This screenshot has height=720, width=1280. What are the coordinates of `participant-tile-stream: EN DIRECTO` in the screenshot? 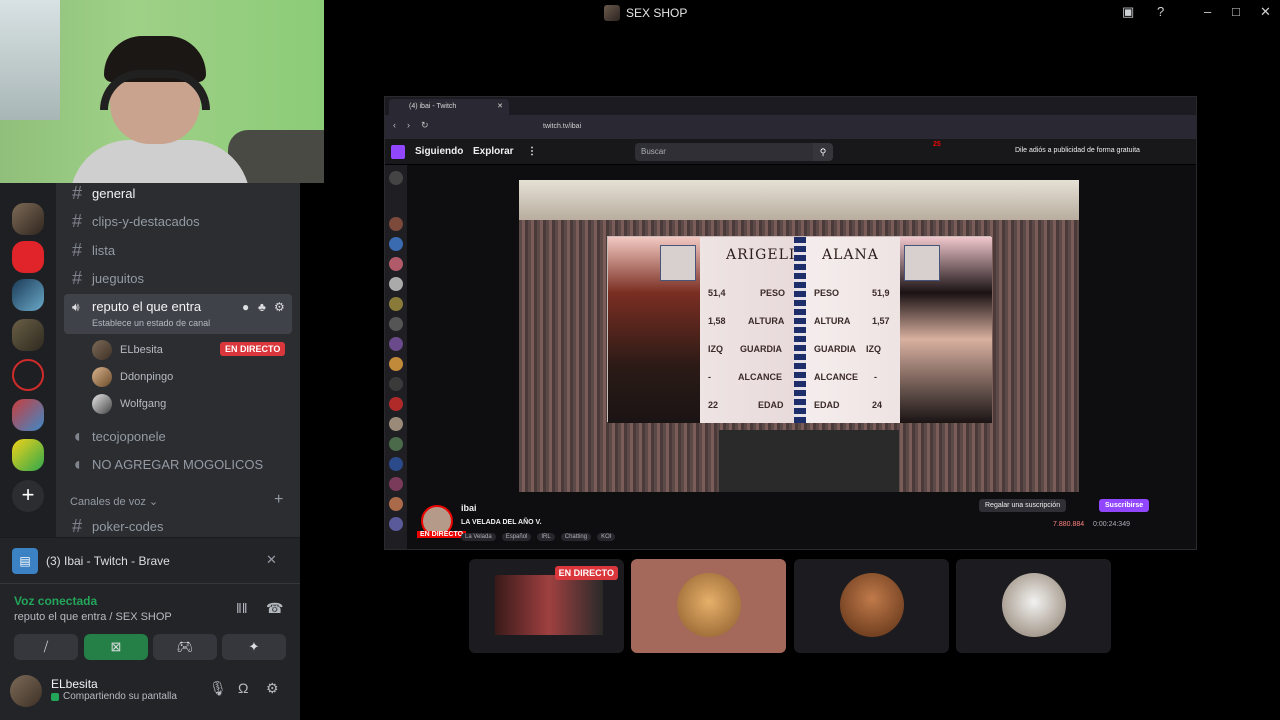 It's located at (546, 606).